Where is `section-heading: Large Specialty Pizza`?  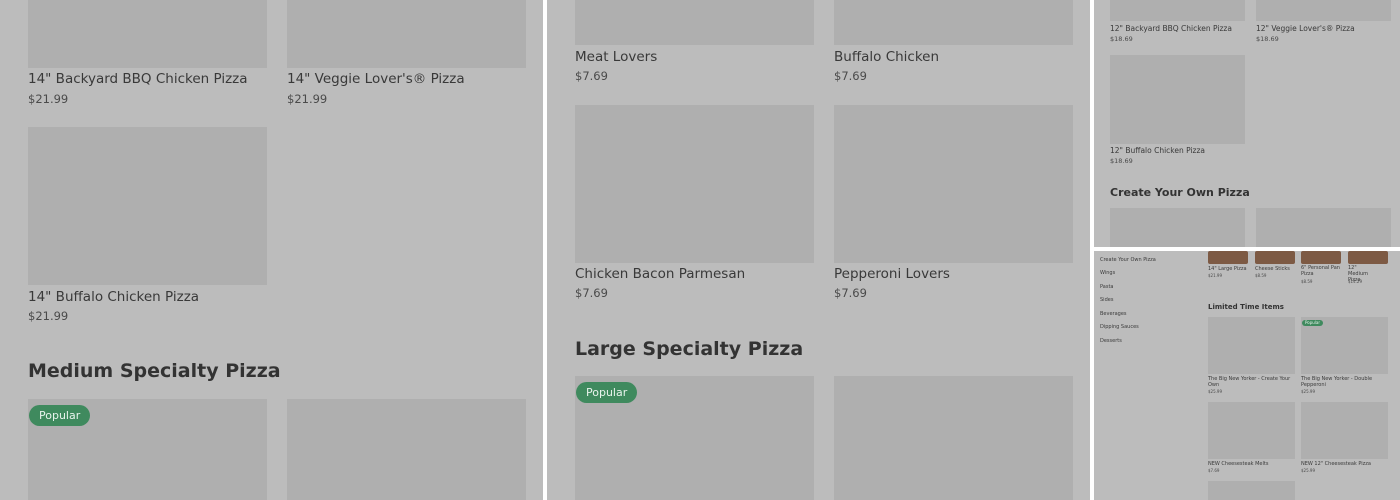 section-heading: Large Specialty Pizza is located at coordinates (689, 349).